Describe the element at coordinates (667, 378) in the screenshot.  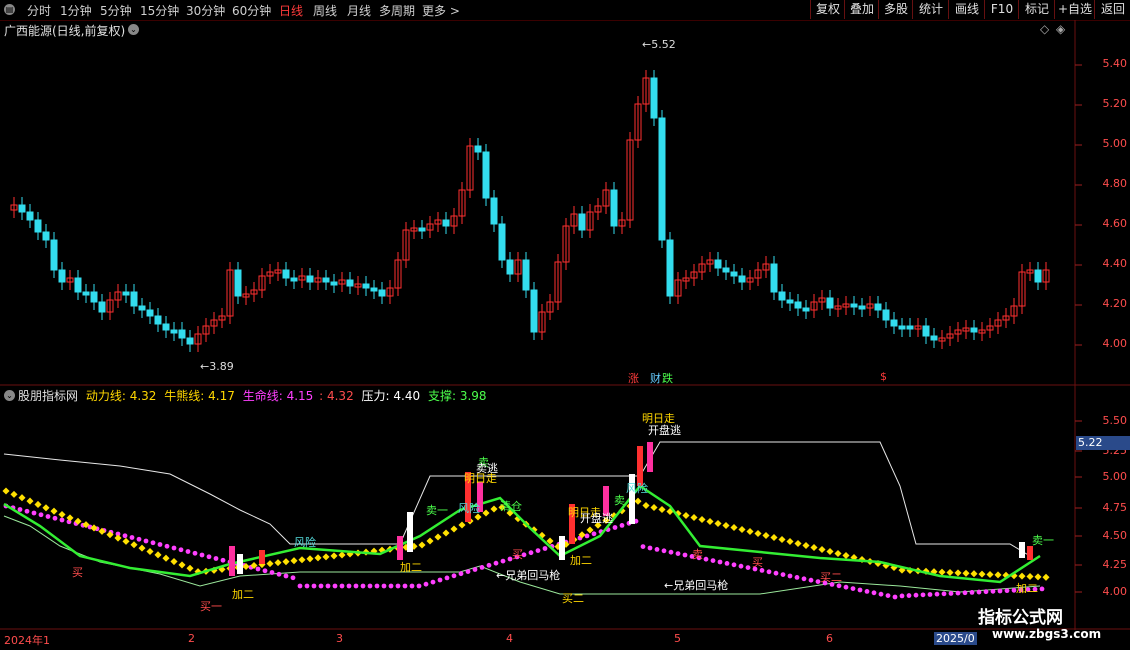
I see `event-tag-fall: 跌` at that location.